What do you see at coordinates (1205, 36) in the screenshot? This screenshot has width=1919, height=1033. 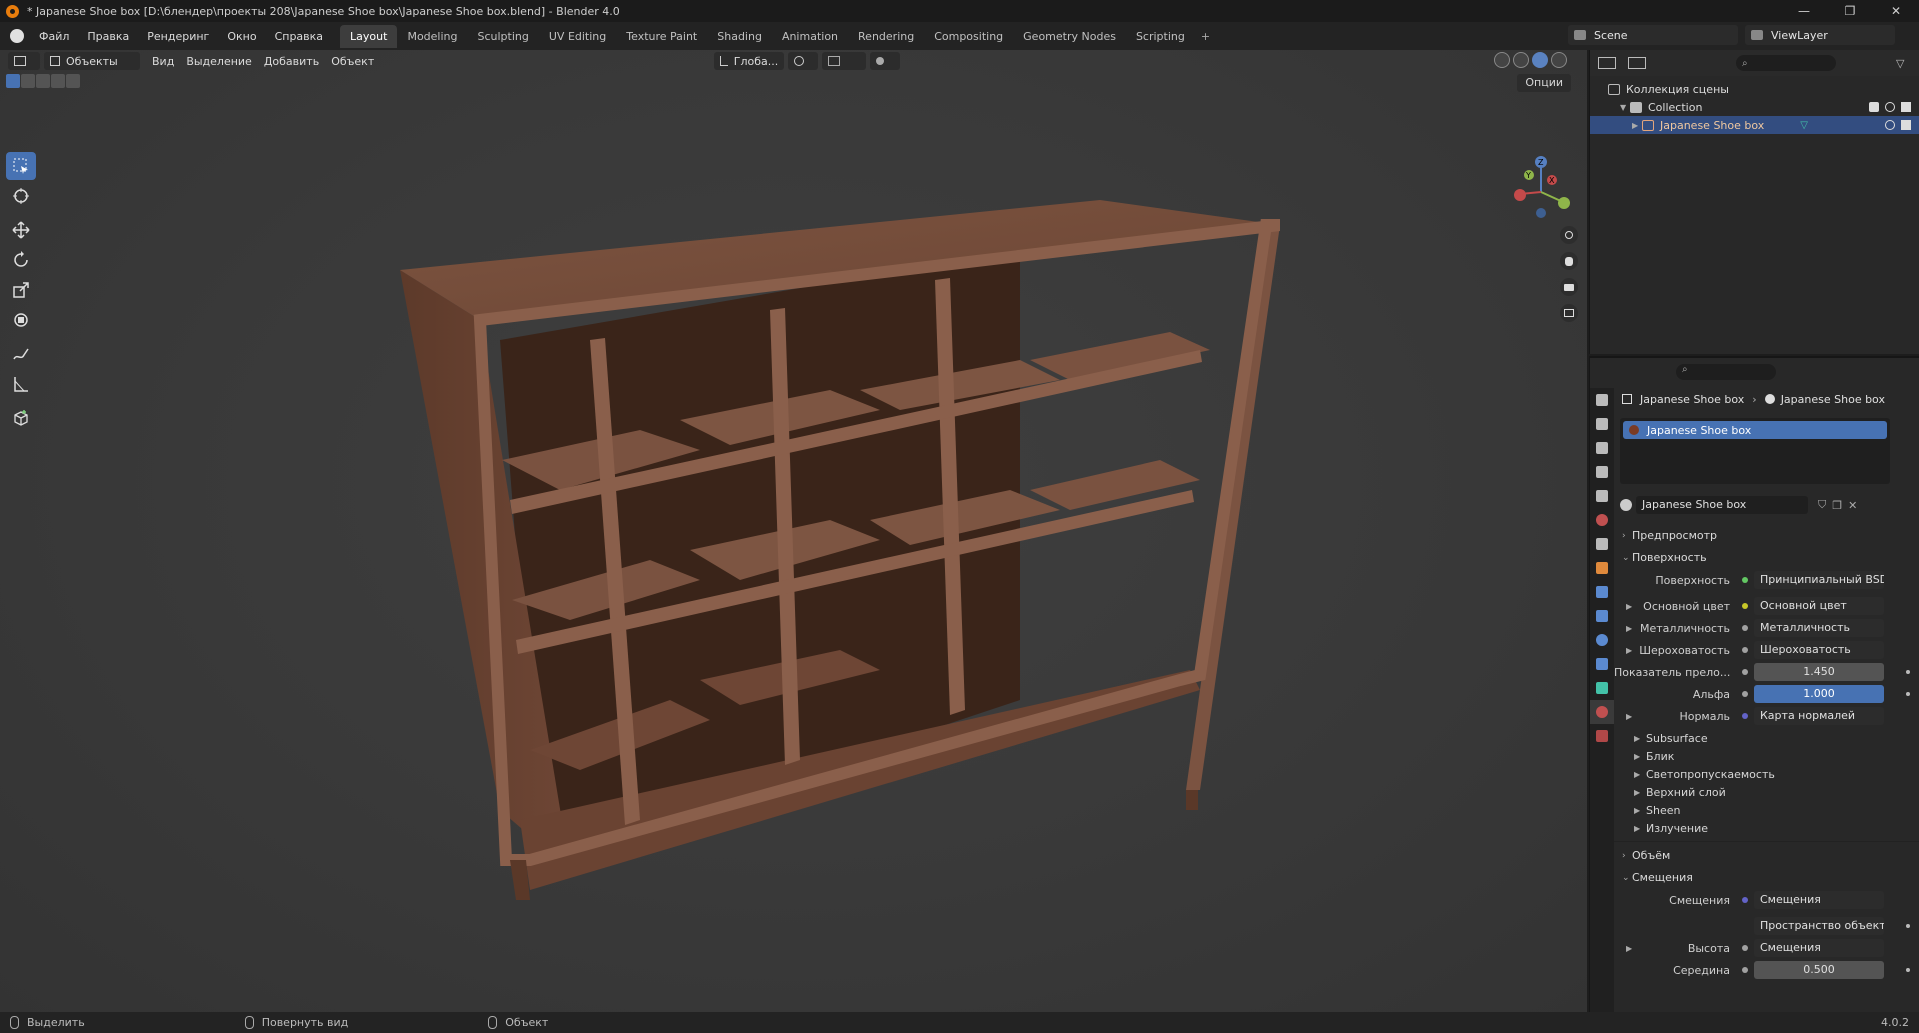 I see `add-workspace-button: +` at bounding box center [1205, 36].